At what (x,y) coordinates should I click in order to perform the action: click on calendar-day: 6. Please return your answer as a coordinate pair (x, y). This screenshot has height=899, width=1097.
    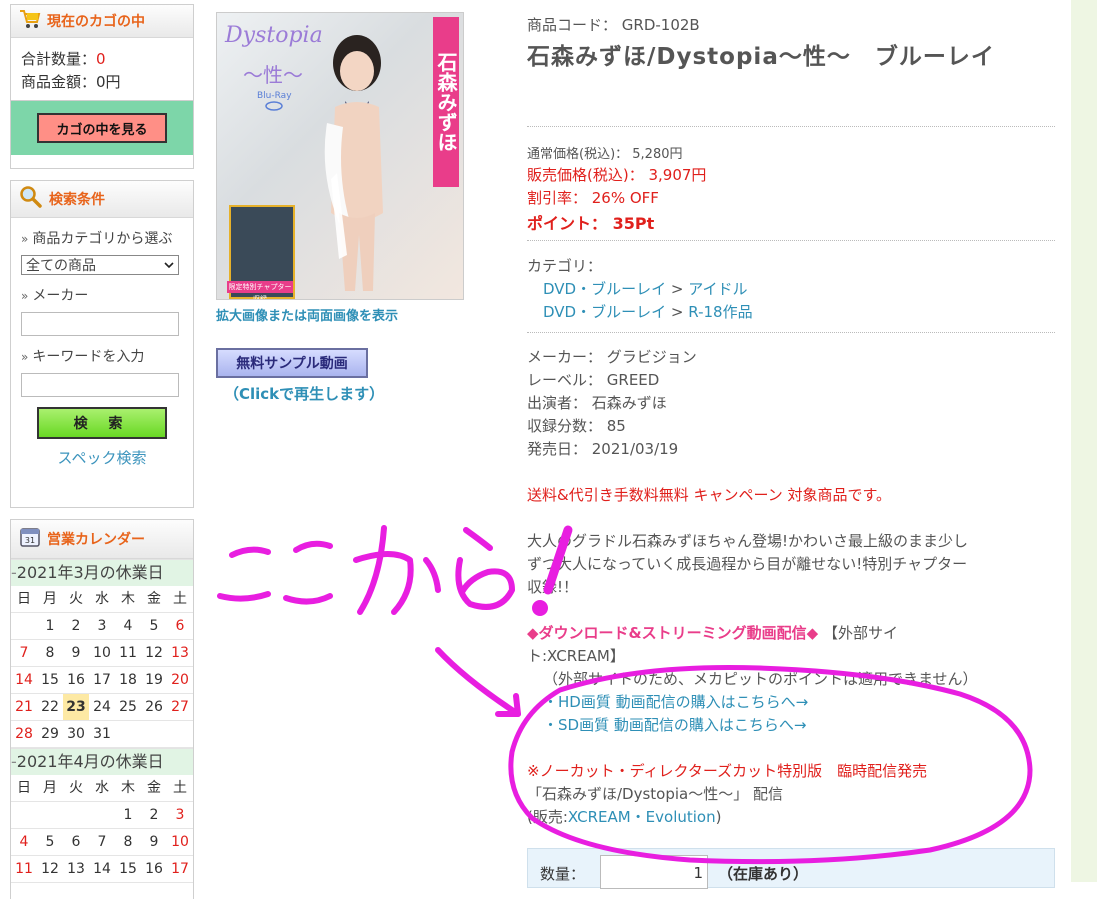
    Looking at the image, I should click on (76, 842).